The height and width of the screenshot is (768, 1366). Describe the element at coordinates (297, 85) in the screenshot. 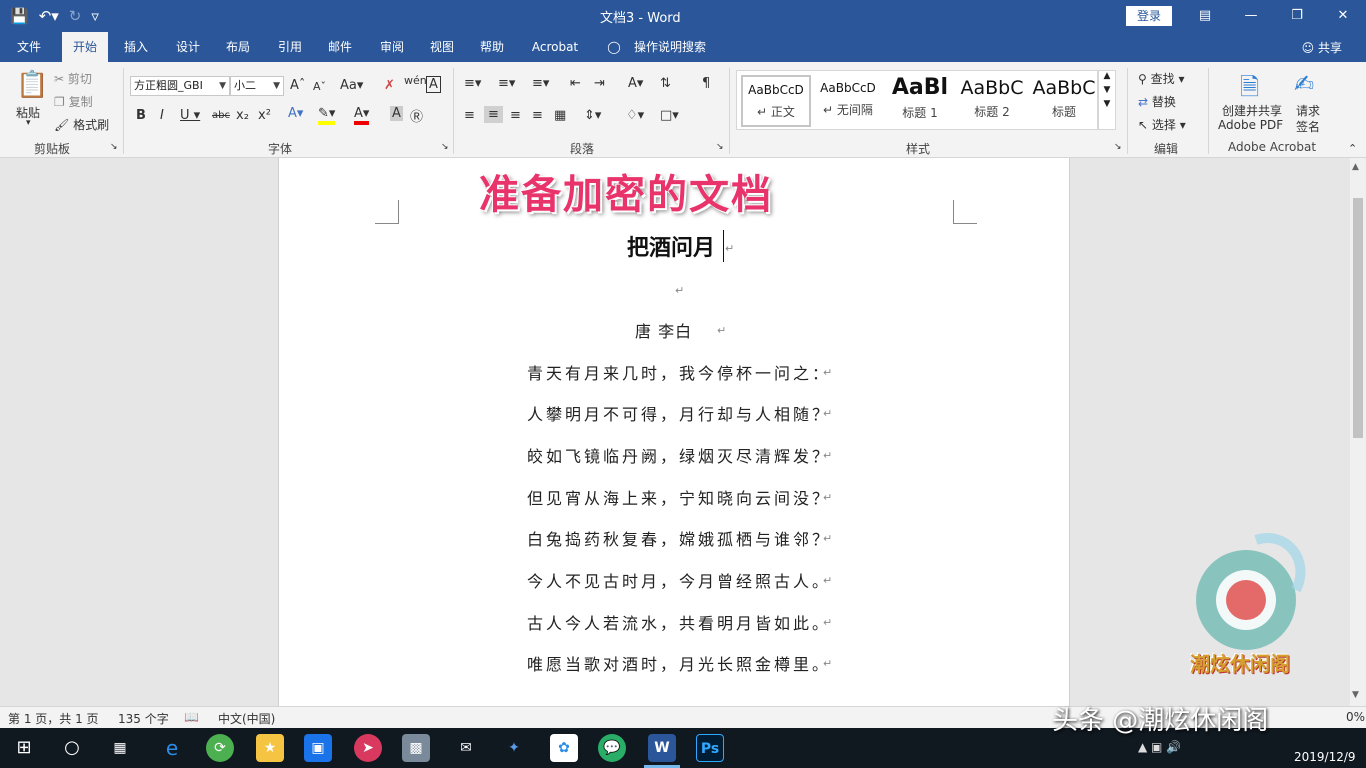

I see `grow-font-icon: Aˆ` at that location.